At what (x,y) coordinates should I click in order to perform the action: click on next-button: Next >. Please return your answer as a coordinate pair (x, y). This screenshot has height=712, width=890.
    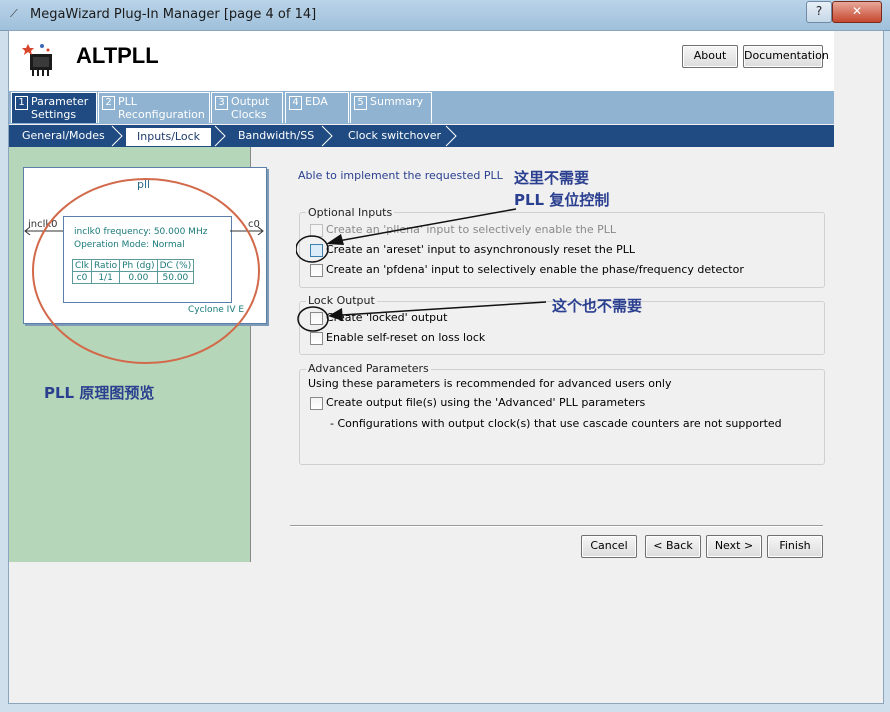
    Looking at the image, I should click on (734, 546).